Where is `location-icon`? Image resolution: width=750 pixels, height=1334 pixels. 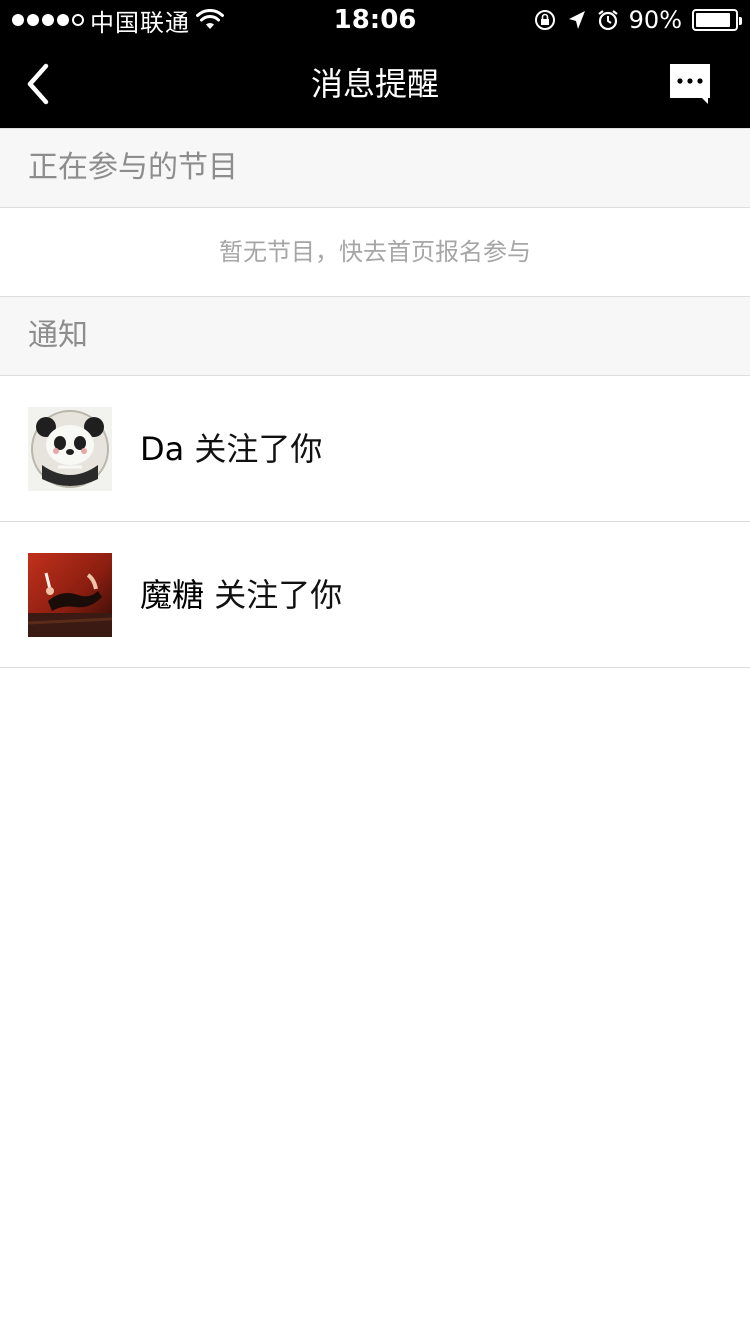 location-icon is located at coordinates (577, 20).